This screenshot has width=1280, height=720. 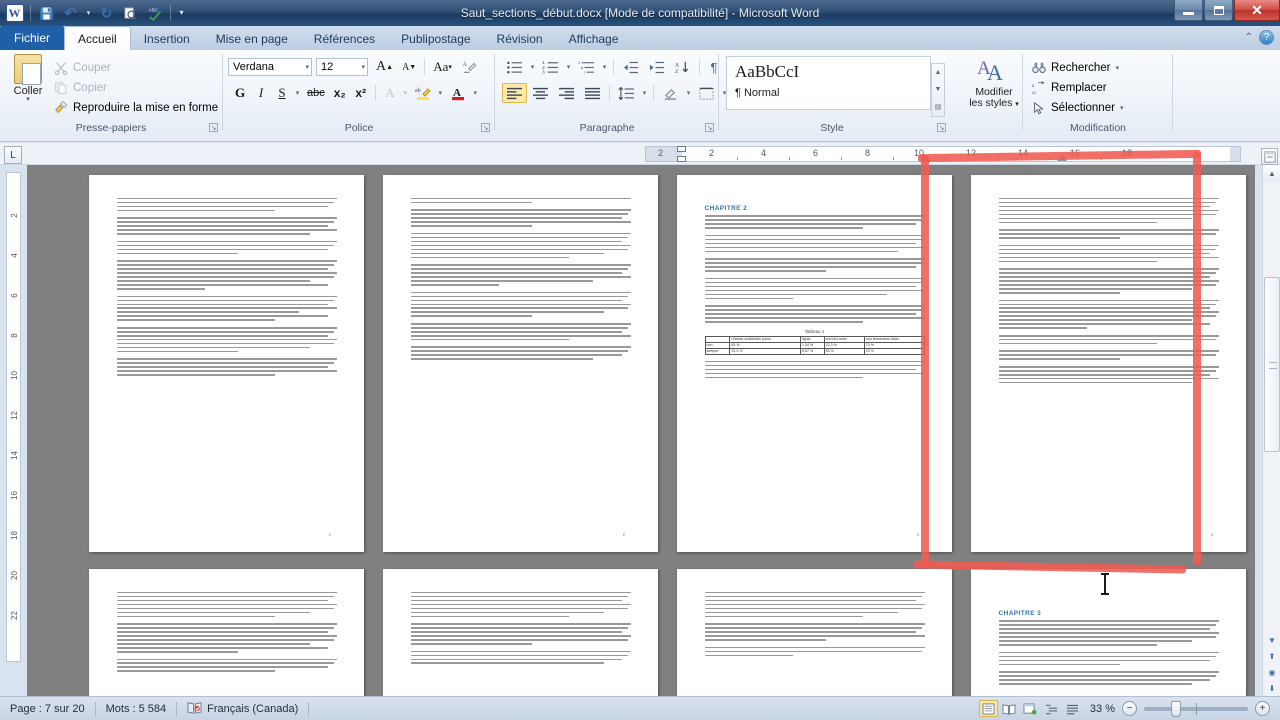 I want to click on tab-insertion: Insertion, so click(x=167, y=38).